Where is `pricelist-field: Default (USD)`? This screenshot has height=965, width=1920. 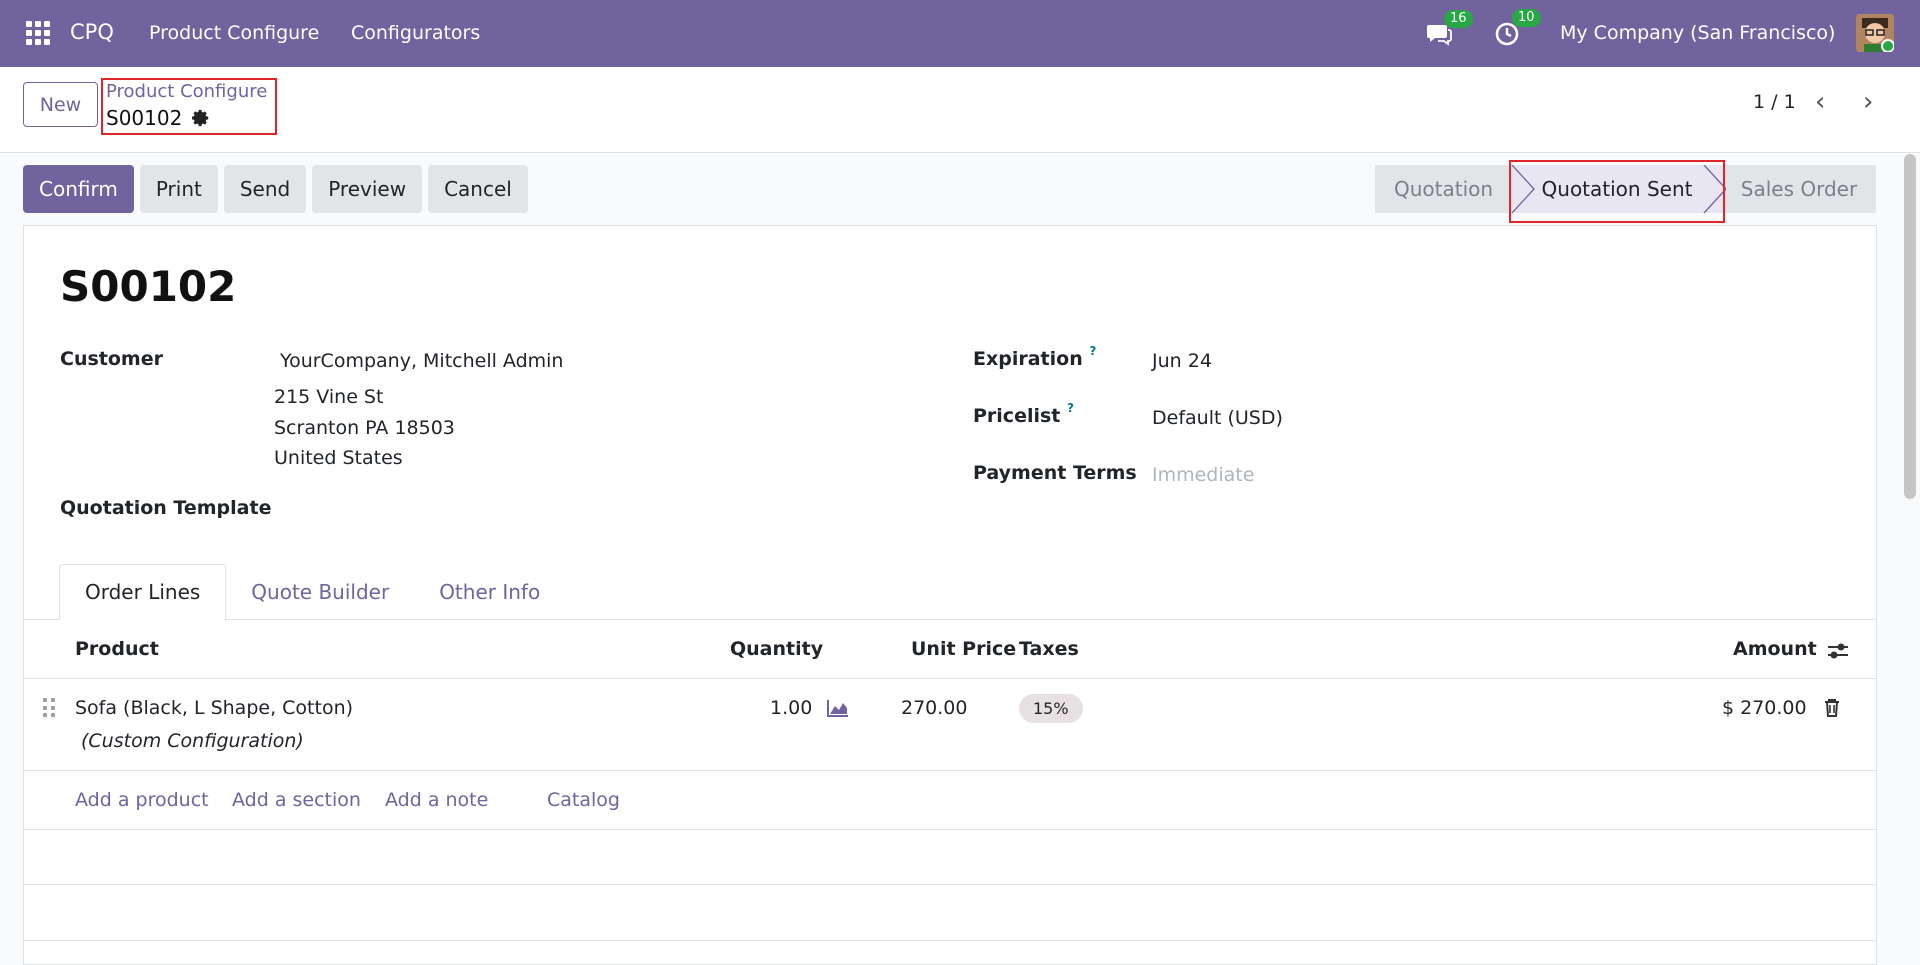 pricelist-field: Default (USD) is located at coordinates (1217, 418).